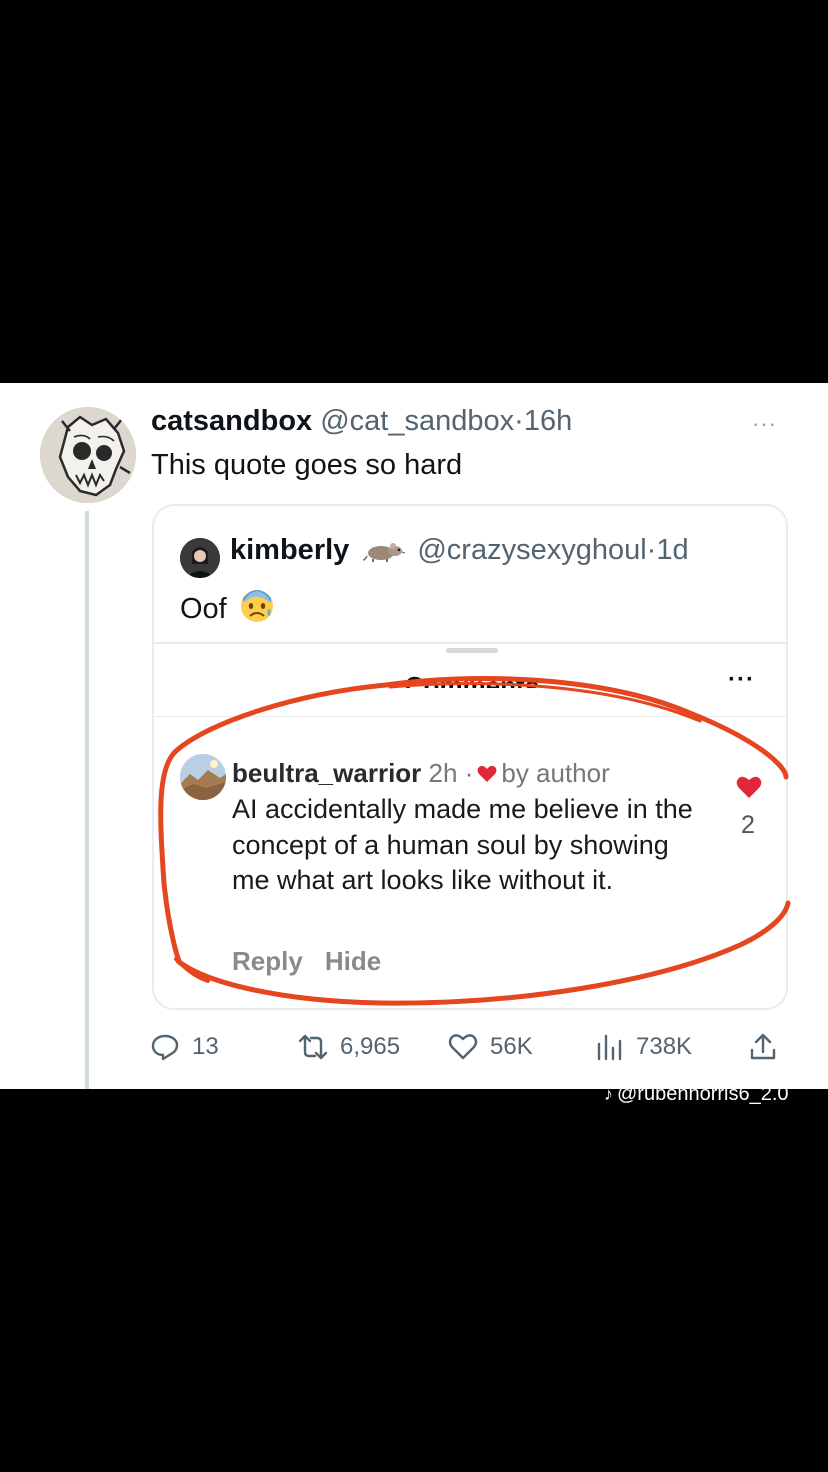 The image size is (828, 1472). I want to click on like-button: 56K, so click(490, 1047).